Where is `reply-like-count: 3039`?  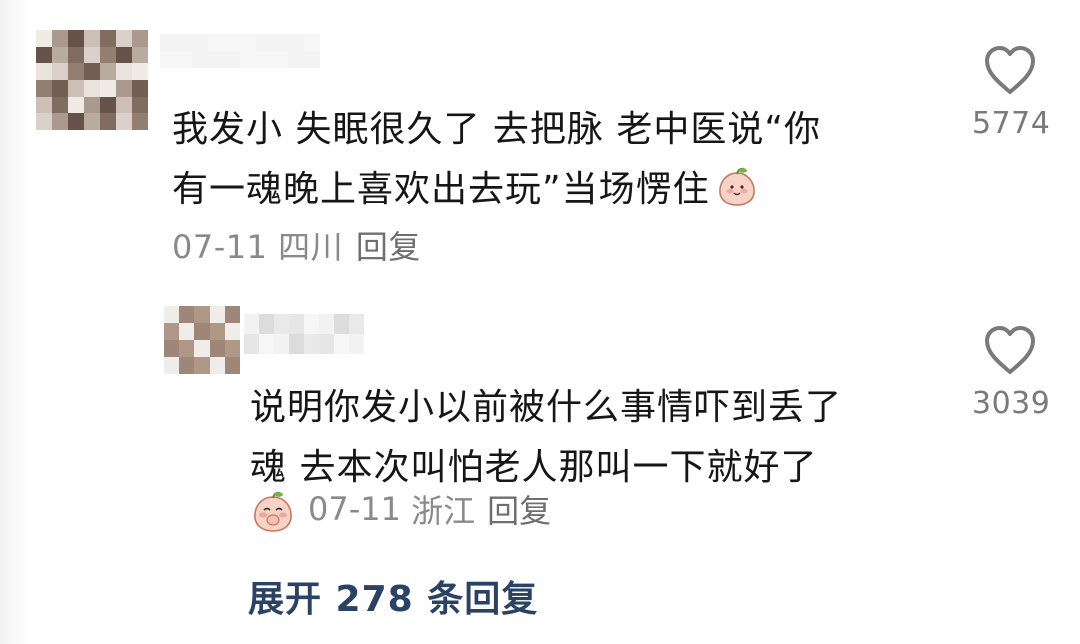 reply-like-count: 3039 is located at coordinates (1011, 403).